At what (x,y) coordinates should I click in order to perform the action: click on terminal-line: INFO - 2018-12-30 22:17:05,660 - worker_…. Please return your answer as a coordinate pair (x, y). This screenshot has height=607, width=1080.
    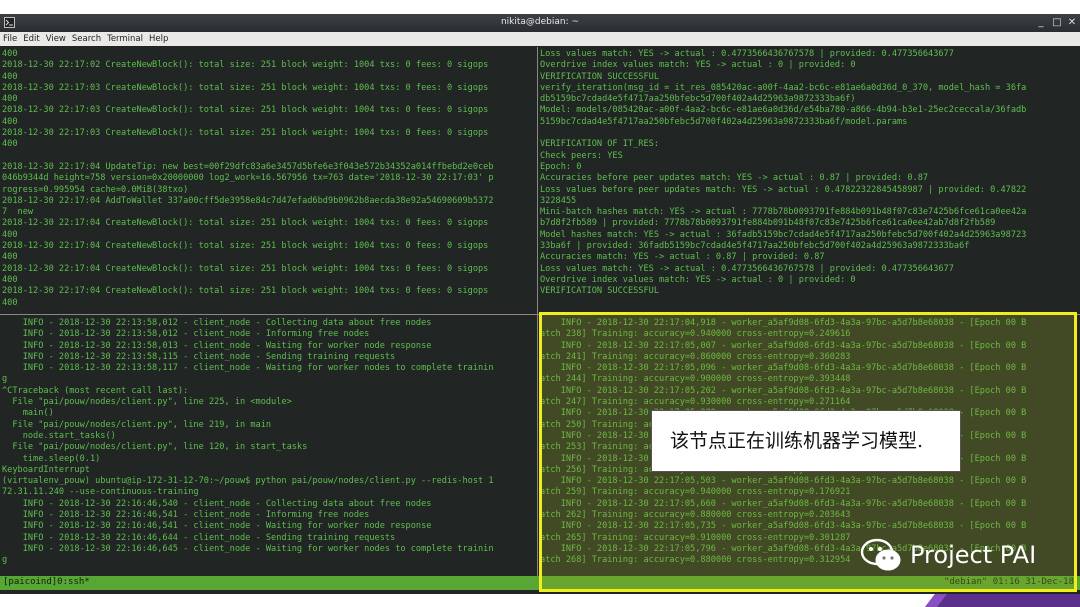
    Looking at the image, I should click on (783, 503).